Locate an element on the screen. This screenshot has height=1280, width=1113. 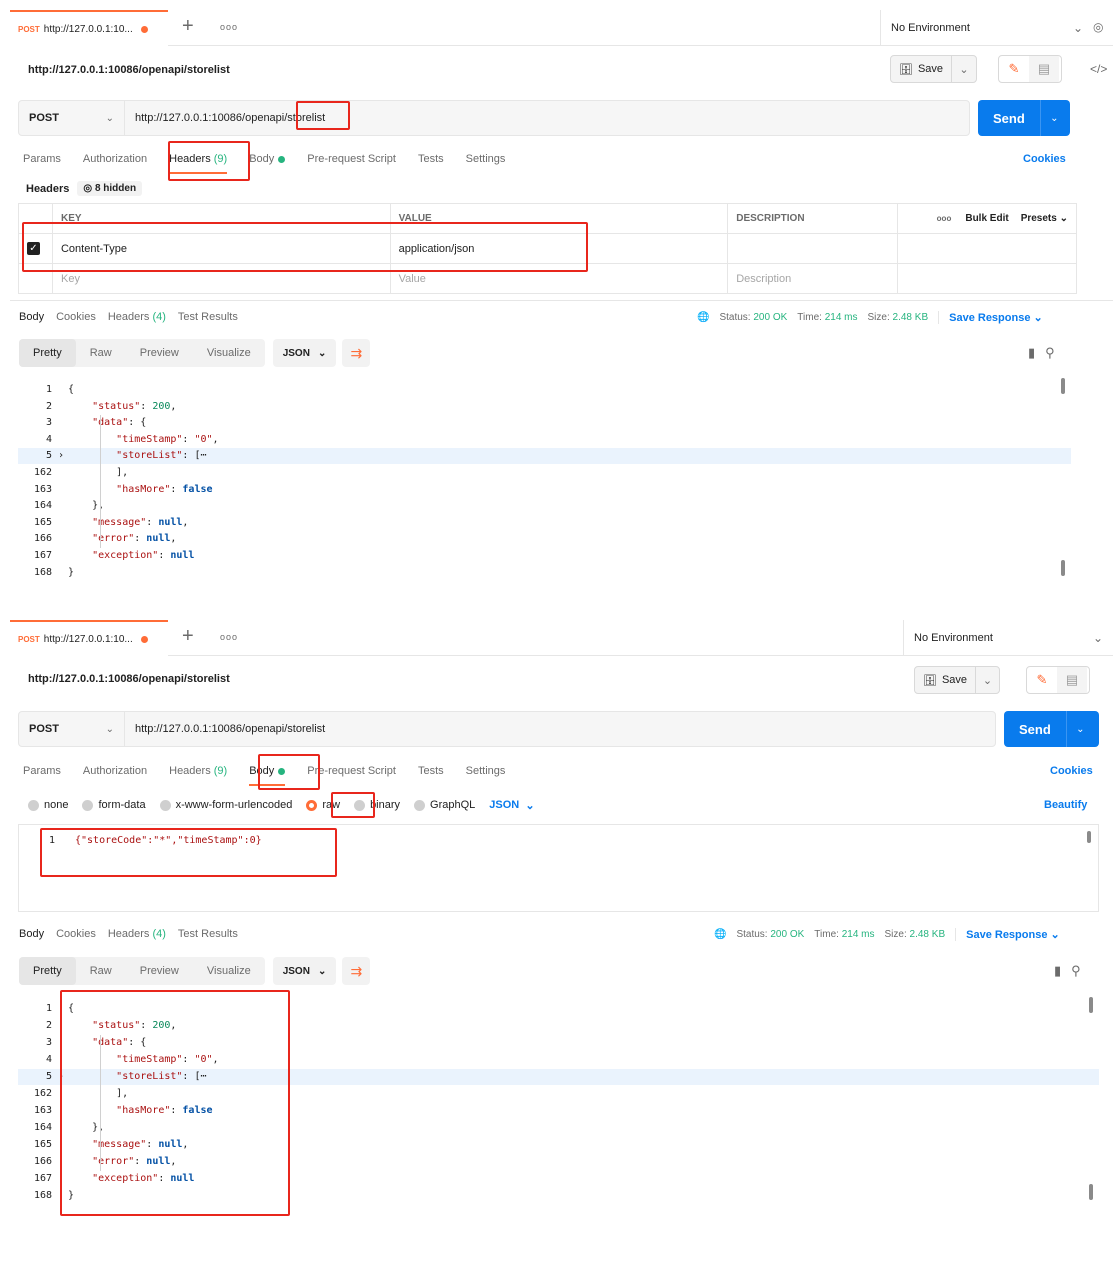
row-checkbox: ✓ is located at coordinates (33, 248).